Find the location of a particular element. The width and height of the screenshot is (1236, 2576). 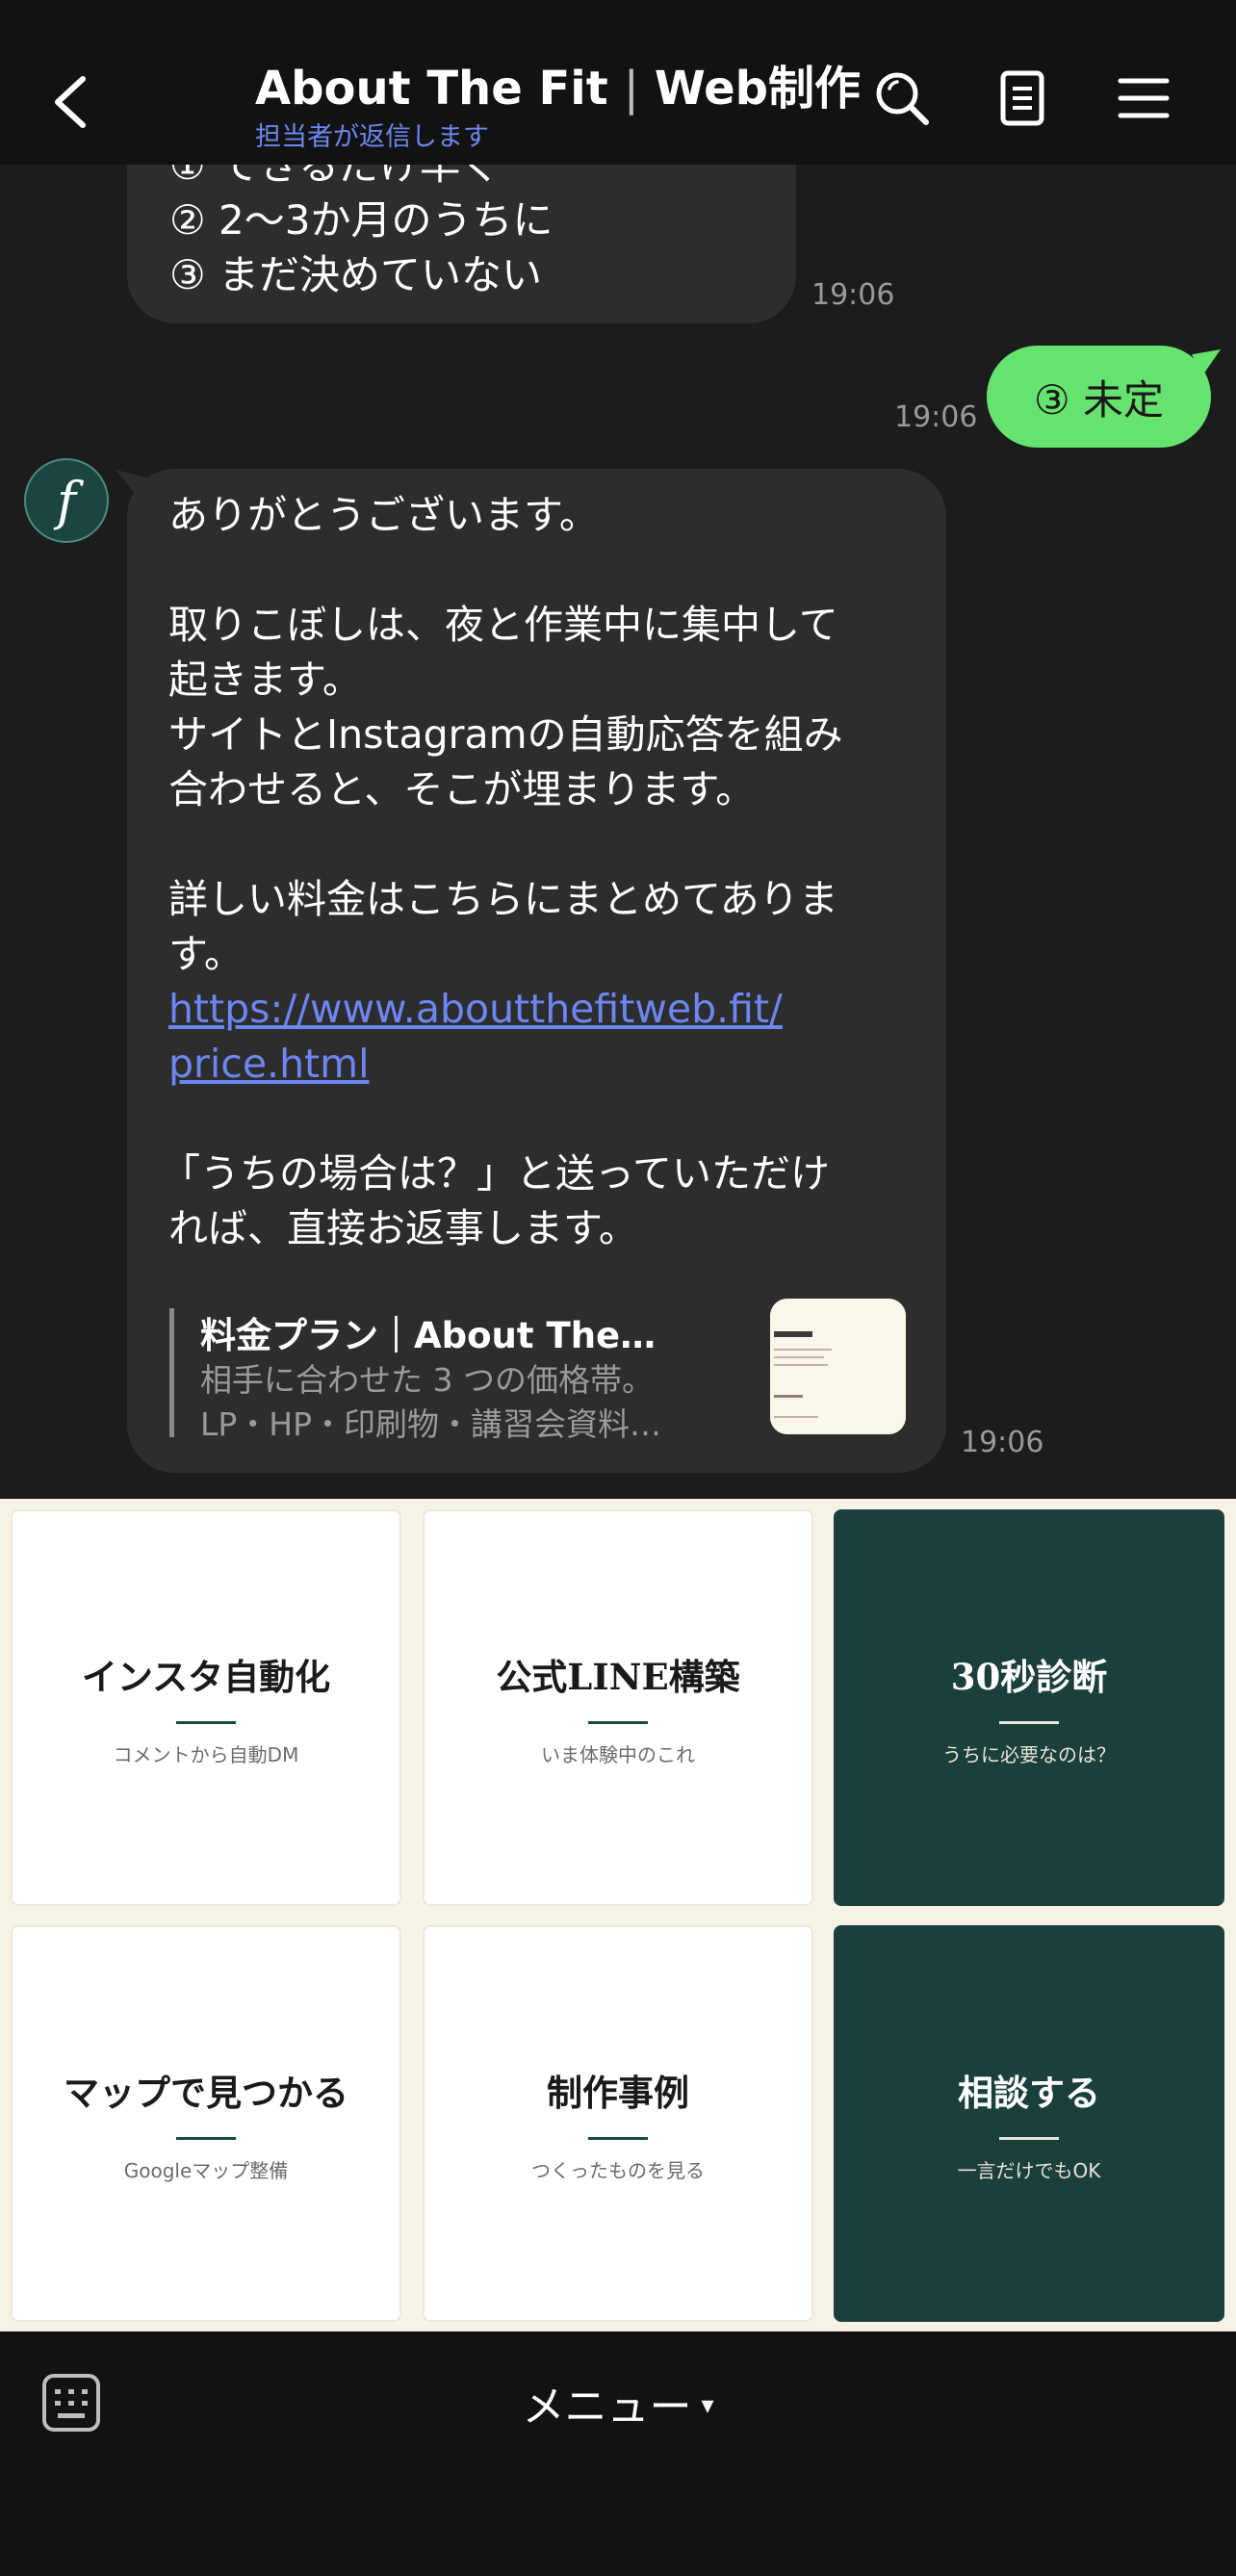

previous-message-time: 19:06 is located at coordinates (853, 295).